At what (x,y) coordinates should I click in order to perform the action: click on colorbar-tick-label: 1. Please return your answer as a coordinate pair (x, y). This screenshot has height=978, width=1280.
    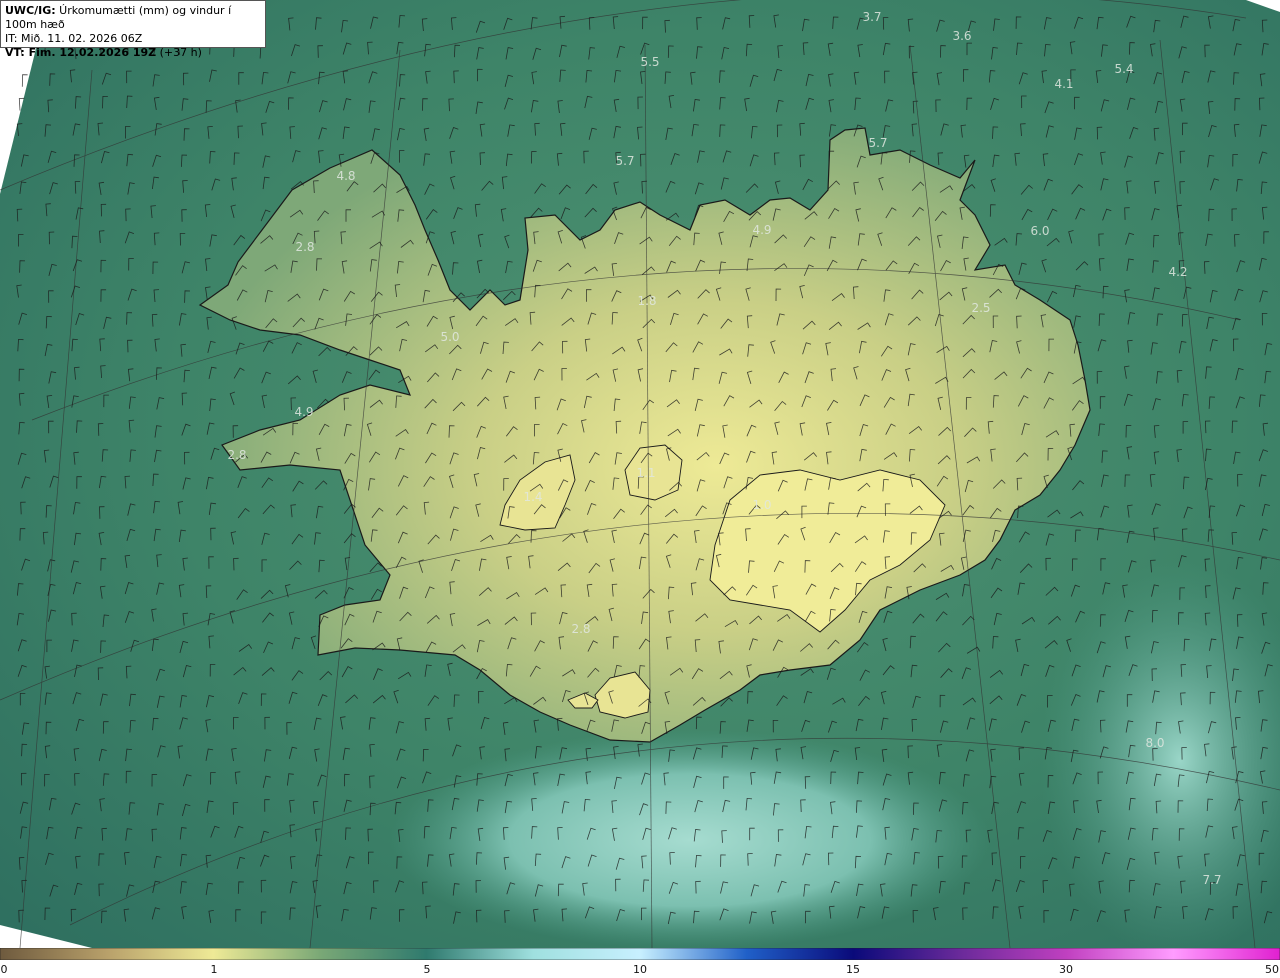
    Looking at the image, I should click on (214, 969).